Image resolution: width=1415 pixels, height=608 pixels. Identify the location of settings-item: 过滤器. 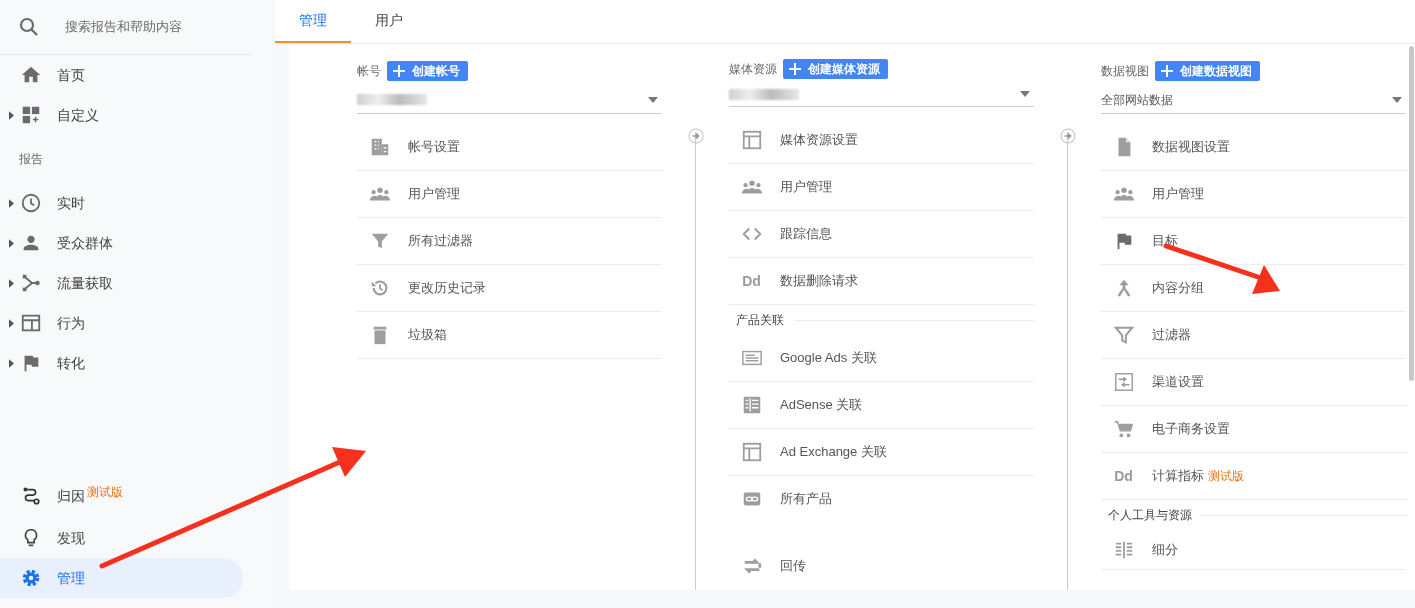
(1253, 335).